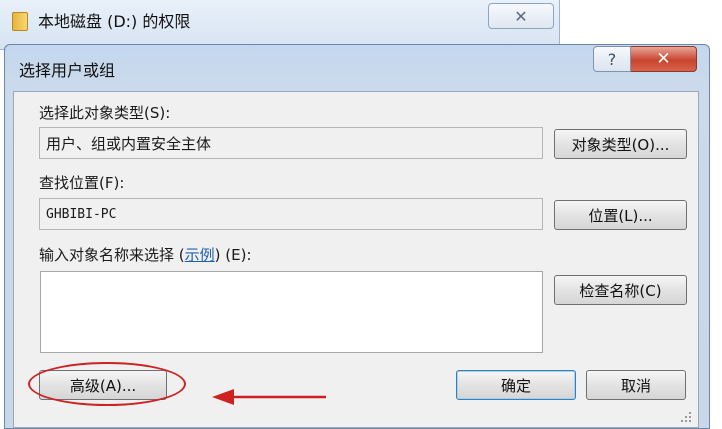  I want to click on resize-grip-icon, so click(686, 417).